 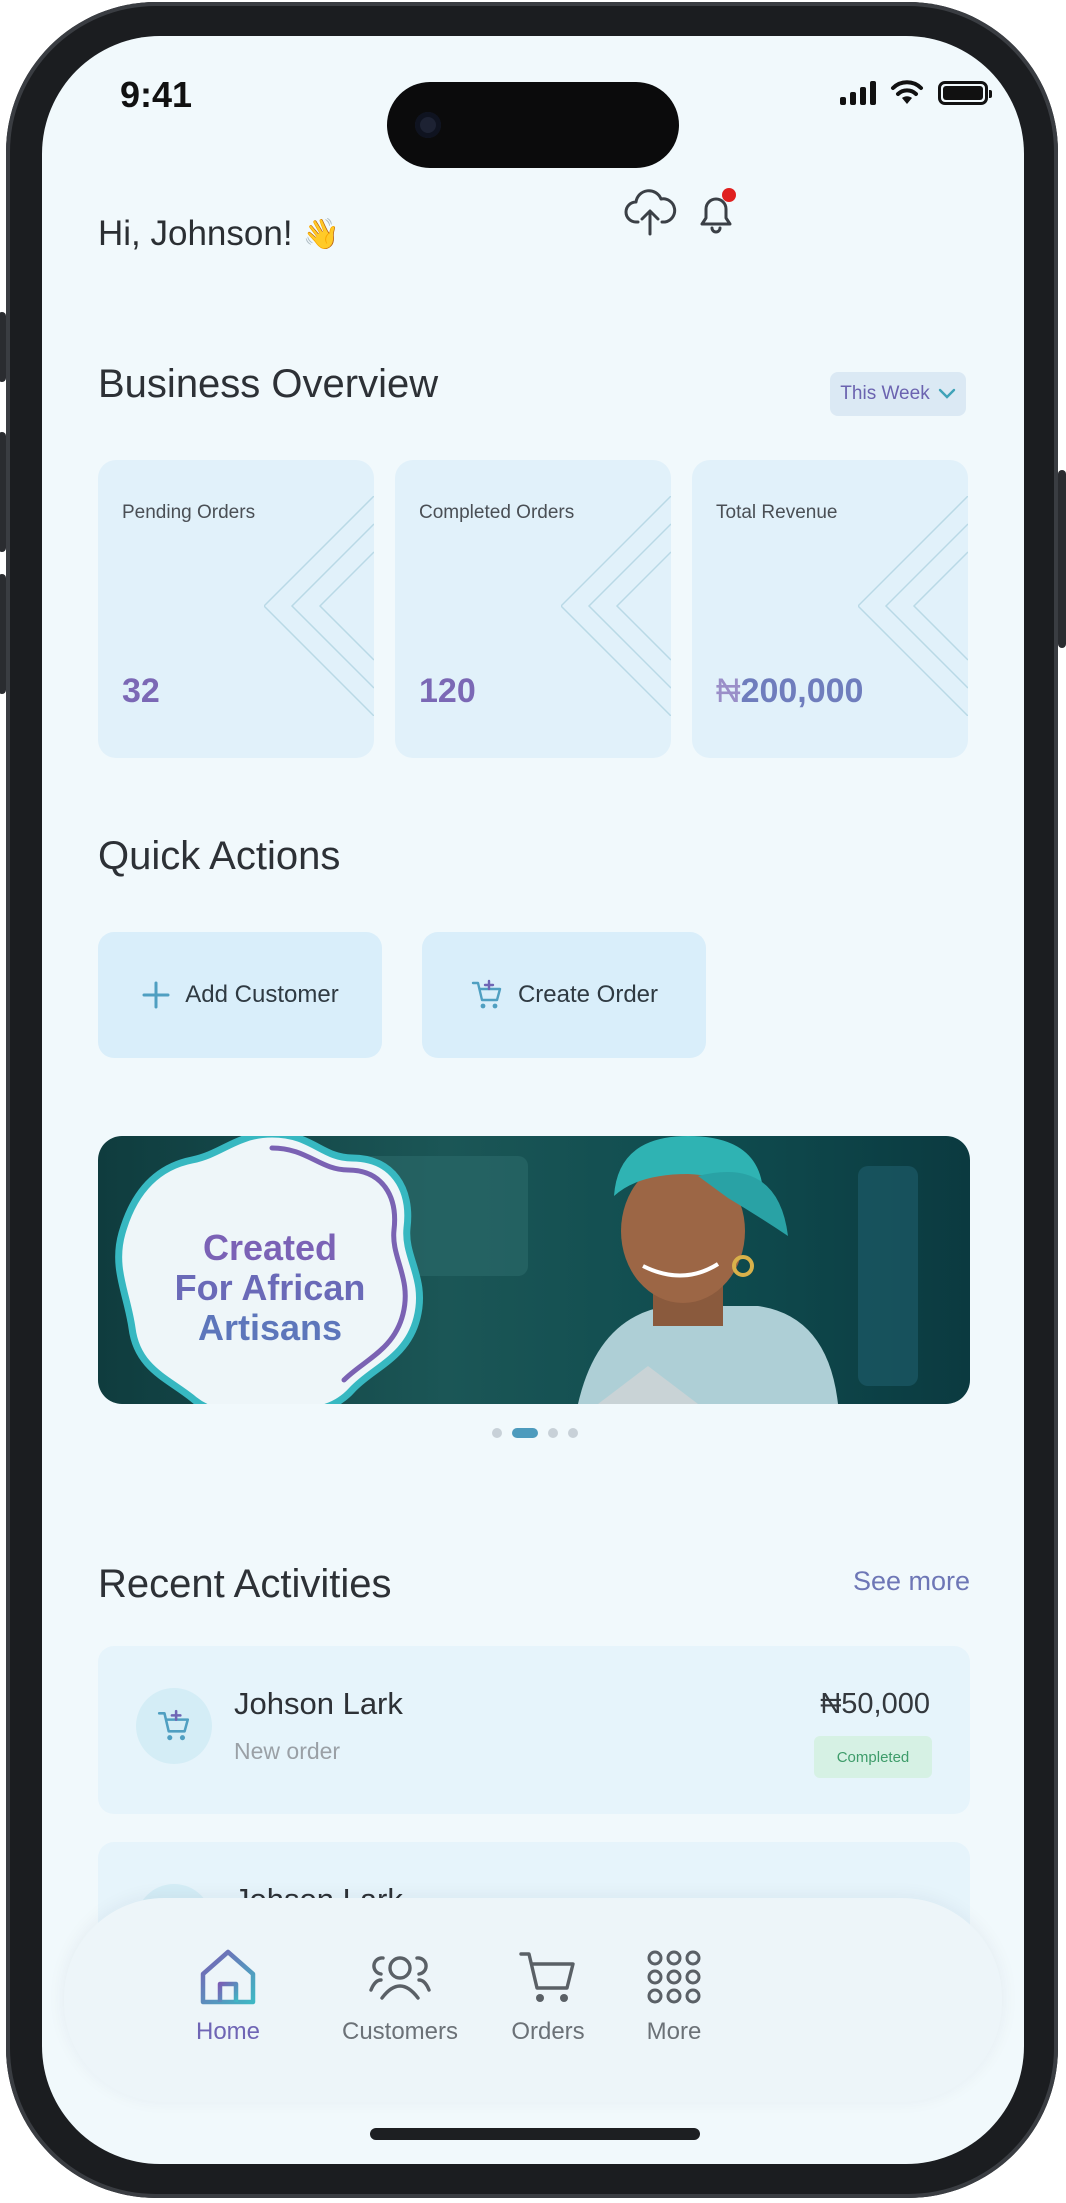 What do you see at coordinates (318, 1703) in the screenshot?
I see `activity-name: Johson Lark` at bounding box center [318, 1703].